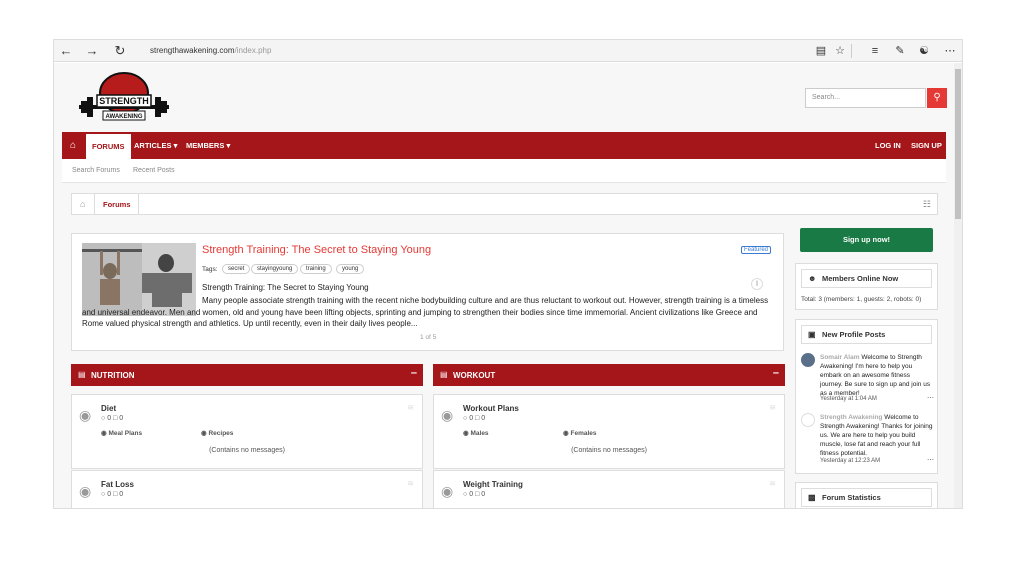 This screenshot has height=563, width=1024. I want to click on tab-articles: ARTICLES ▾, so click(155, 145).